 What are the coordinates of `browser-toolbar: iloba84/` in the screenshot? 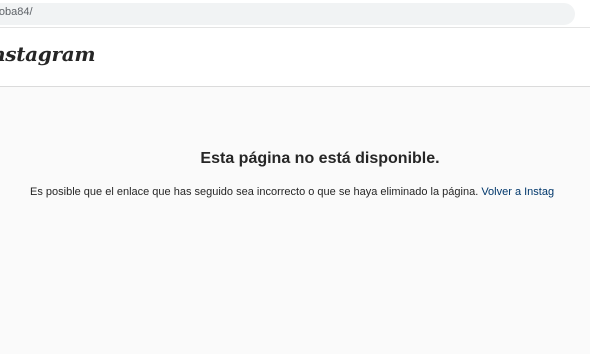 It's located at (295, 14).